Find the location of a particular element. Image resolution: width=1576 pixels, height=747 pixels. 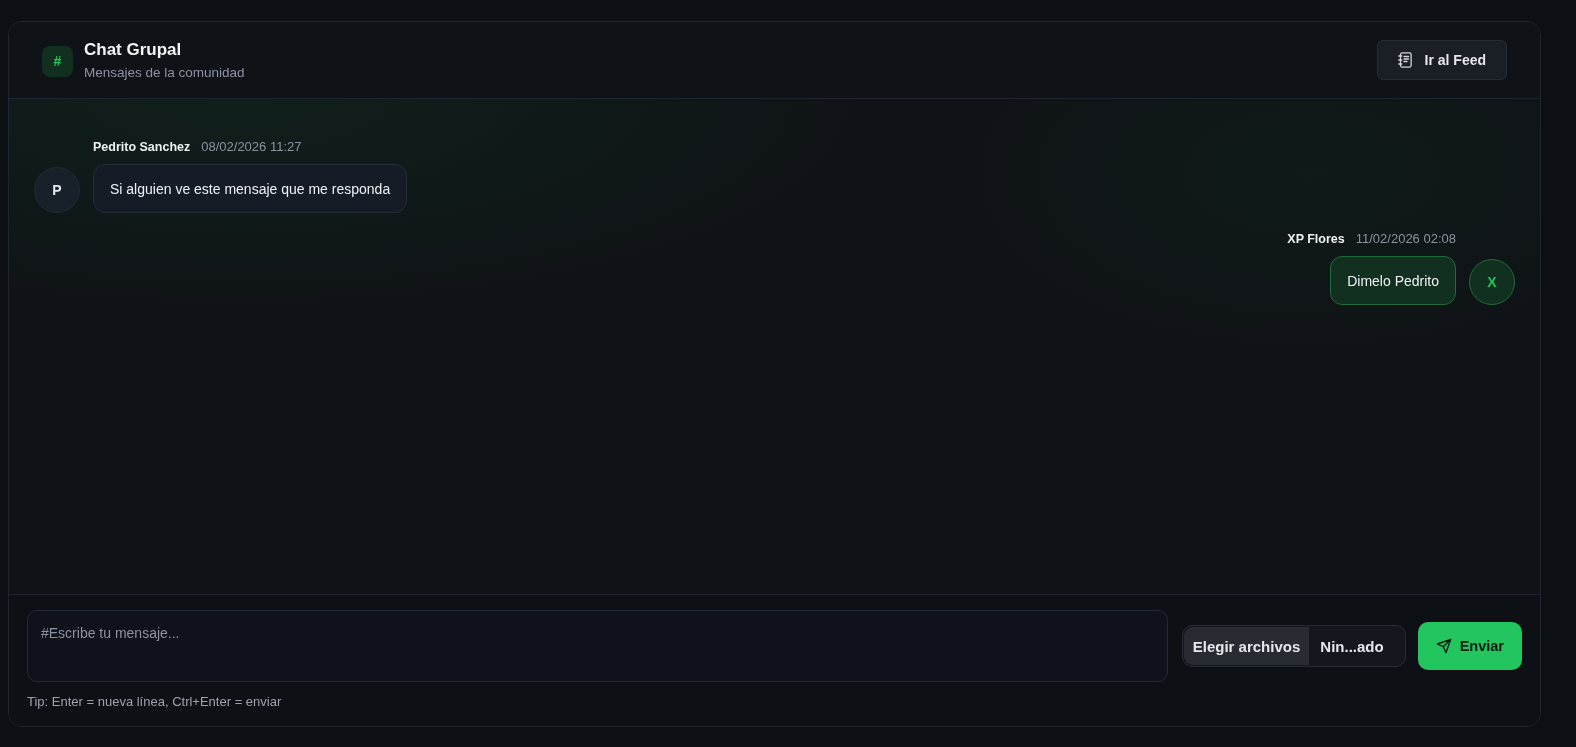

file-input: Elegir archivos Nin...ado is located at coordinates (1293, 646).